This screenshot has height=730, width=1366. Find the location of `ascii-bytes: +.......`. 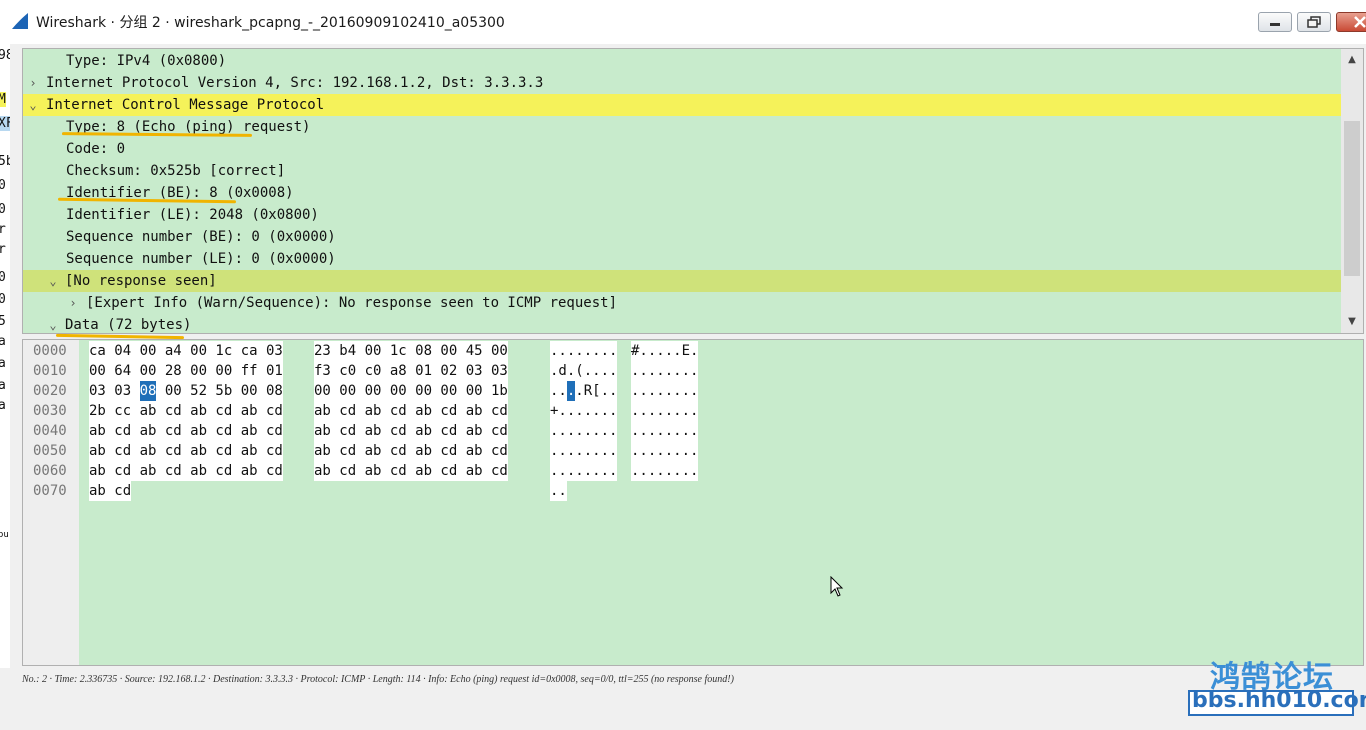

ascii-bytes: +....... is located at coordinates (584, 411).